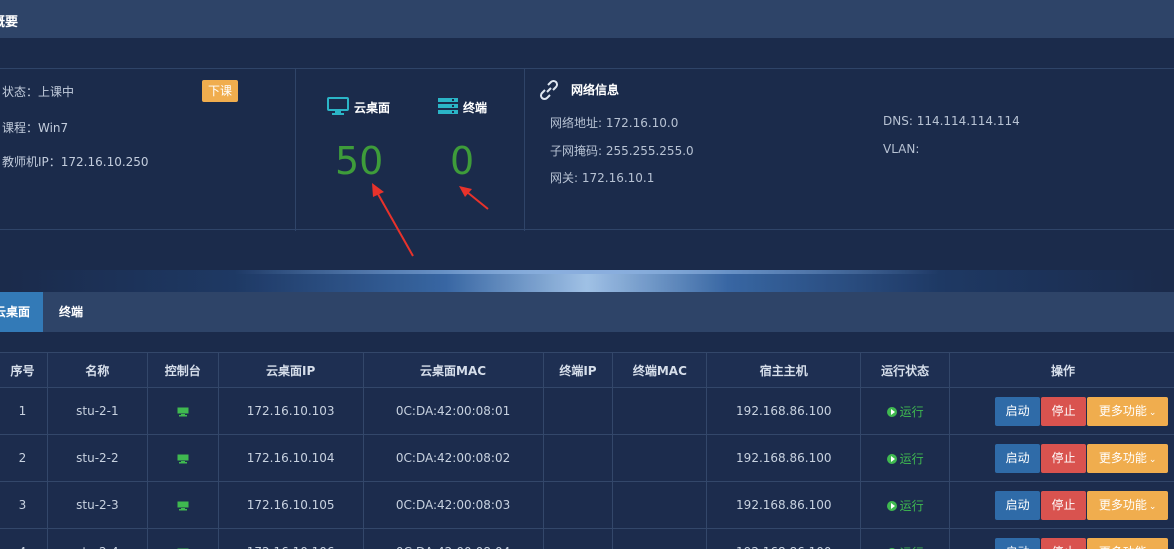 This screenshot has height=549, width=1174. What do you see at coordinates (595, 90) in the screenshot?
I see `network-title: 网络信息` at bounding box center [595, 90].